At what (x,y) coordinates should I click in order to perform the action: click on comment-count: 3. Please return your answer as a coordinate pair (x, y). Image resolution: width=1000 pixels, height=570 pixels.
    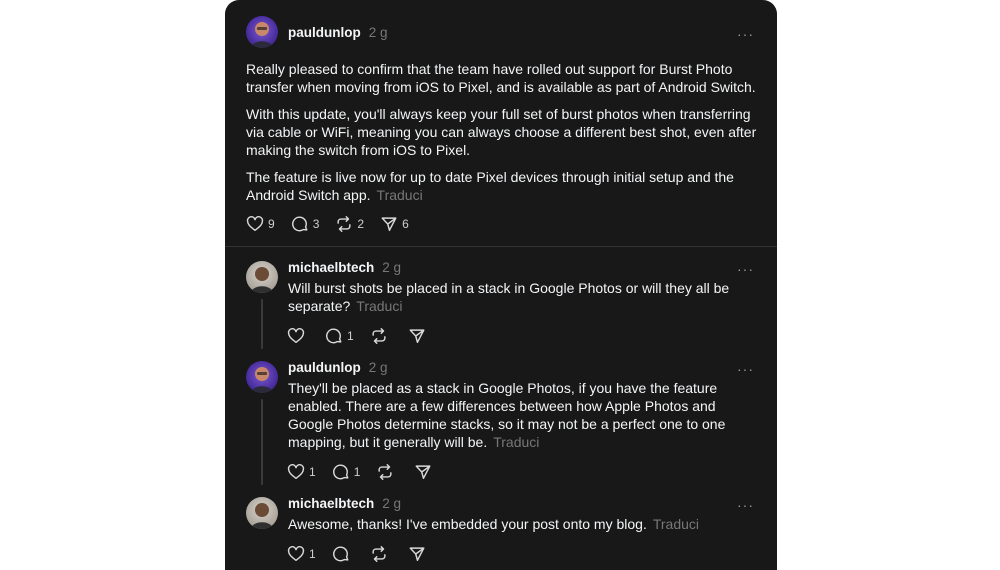
    Looking at the image, I should click on (316, 224).